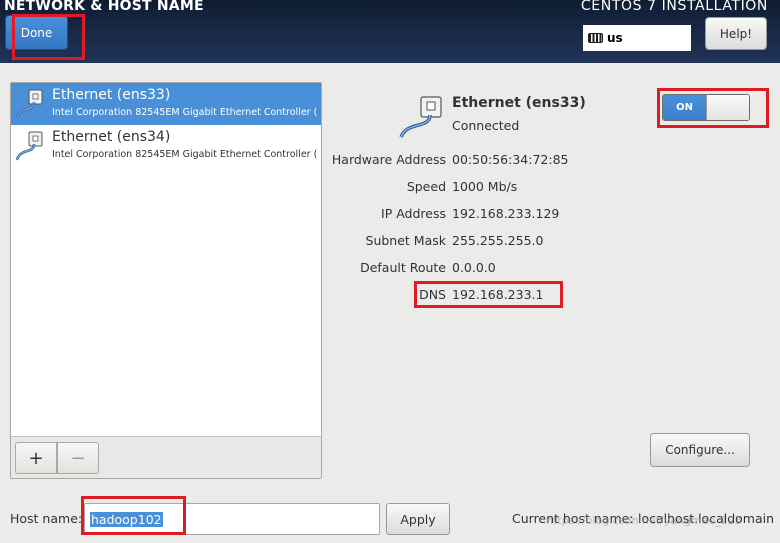  Describe the element at coordinates (486, 125) in the screenshot. I see `connection-status: Connected` at that location.